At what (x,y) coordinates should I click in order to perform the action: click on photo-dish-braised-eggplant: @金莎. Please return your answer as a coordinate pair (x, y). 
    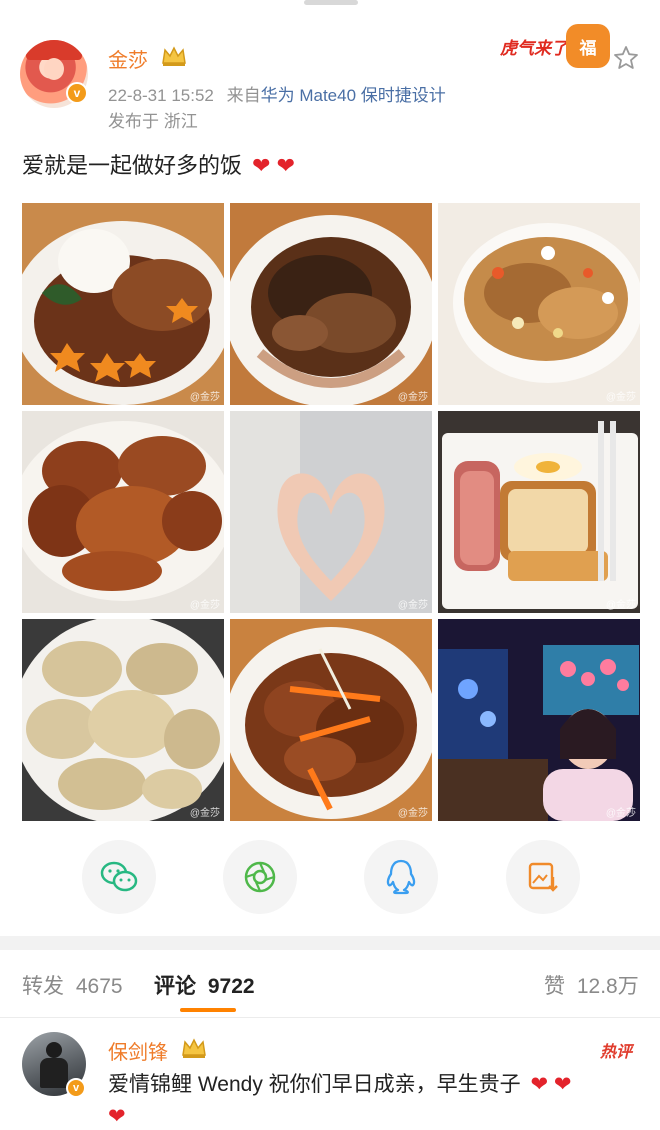
    Looking at the image, I should click on (331, 304).